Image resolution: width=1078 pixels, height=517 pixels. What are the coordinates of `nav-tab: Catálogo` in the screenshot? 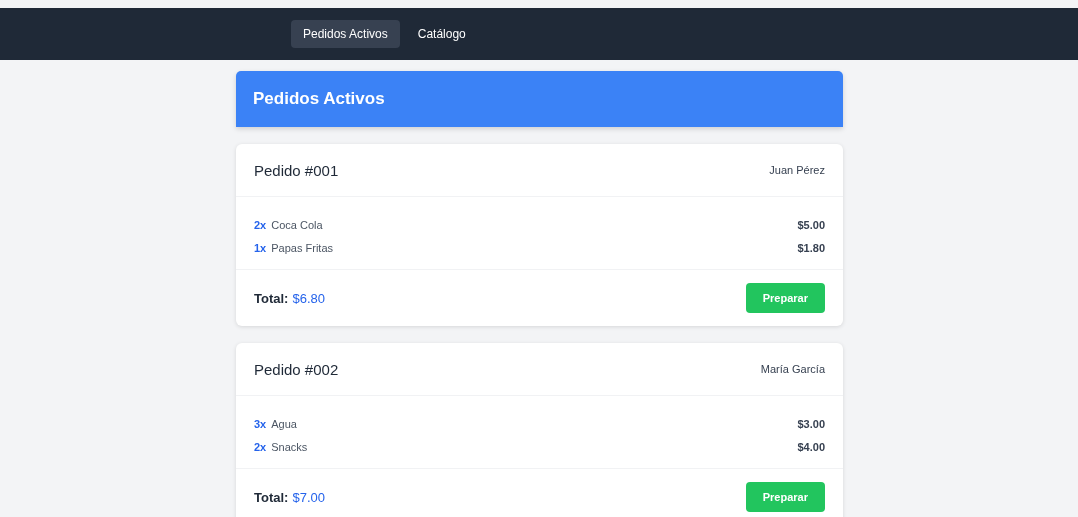 It's located at (441, 34).